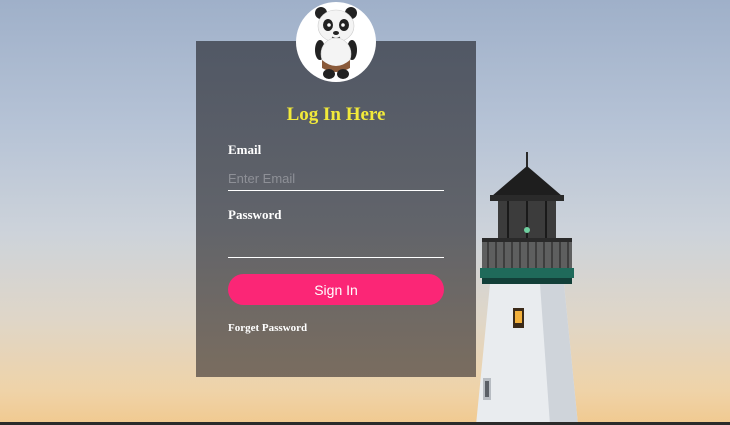  What do you see at coordinates (527, 288) in the screenshot?
I see `lighthouse-image` at bounding box center [527, 288].